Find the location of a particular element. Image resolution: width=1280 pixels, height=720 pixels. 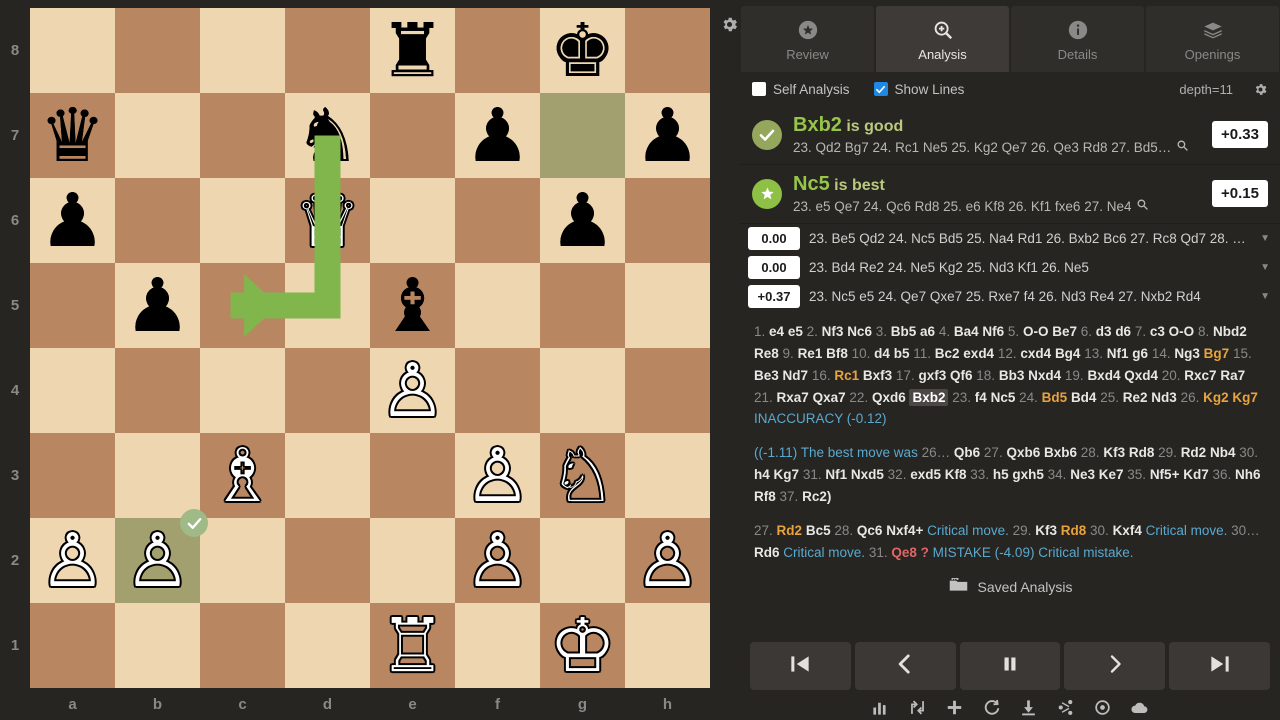

square-h4 is located at coordinates (667, 390).